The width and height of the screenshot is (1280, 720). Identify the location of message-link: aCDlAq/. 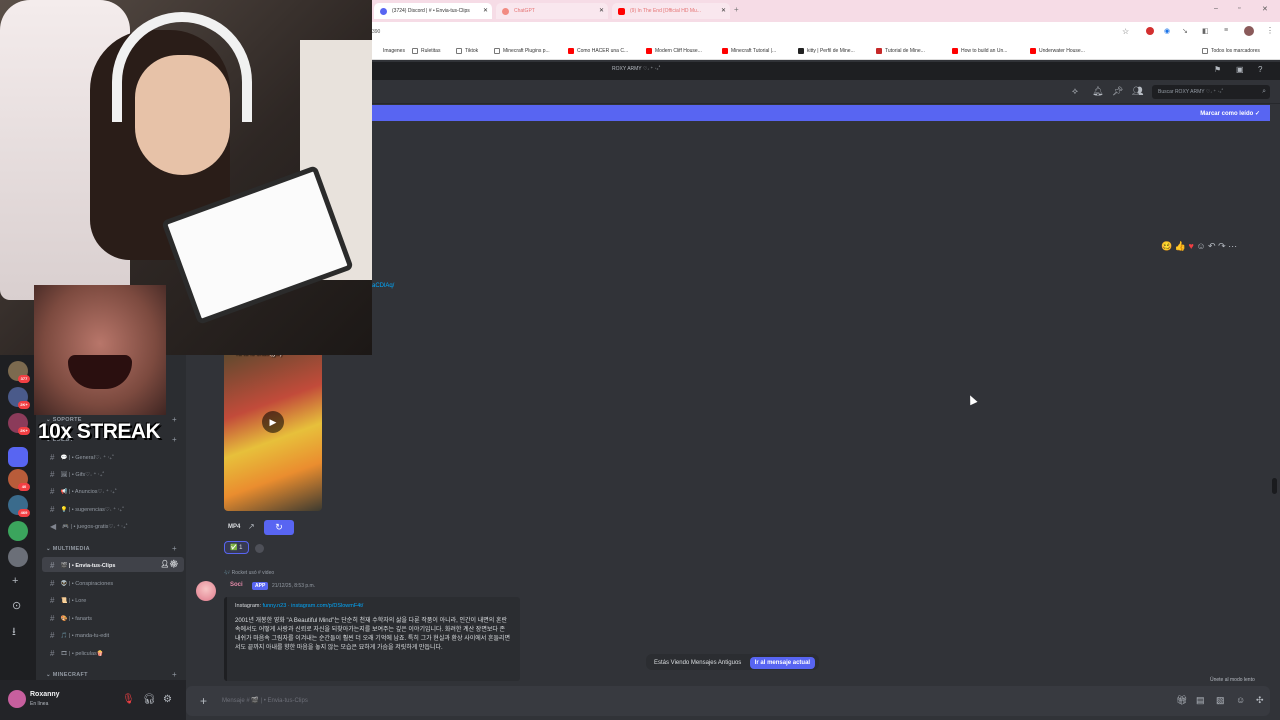
(383, 286).